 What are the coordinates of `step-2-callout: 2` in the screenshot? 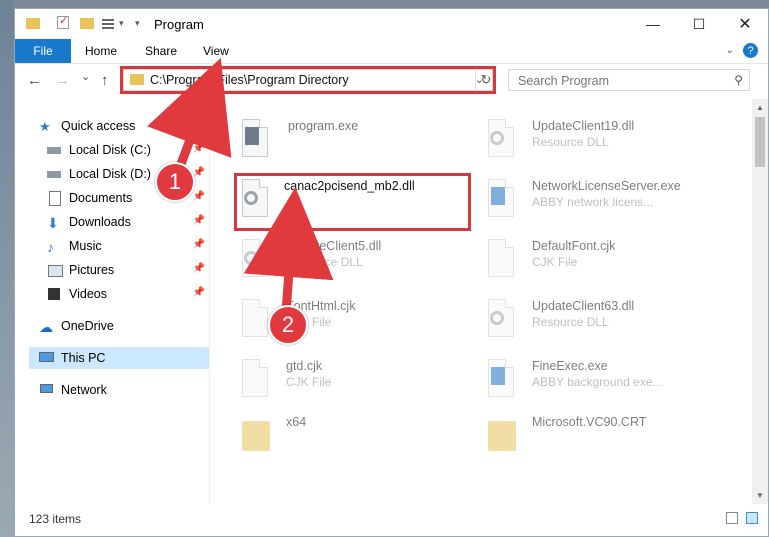 It's located at (288, 325).